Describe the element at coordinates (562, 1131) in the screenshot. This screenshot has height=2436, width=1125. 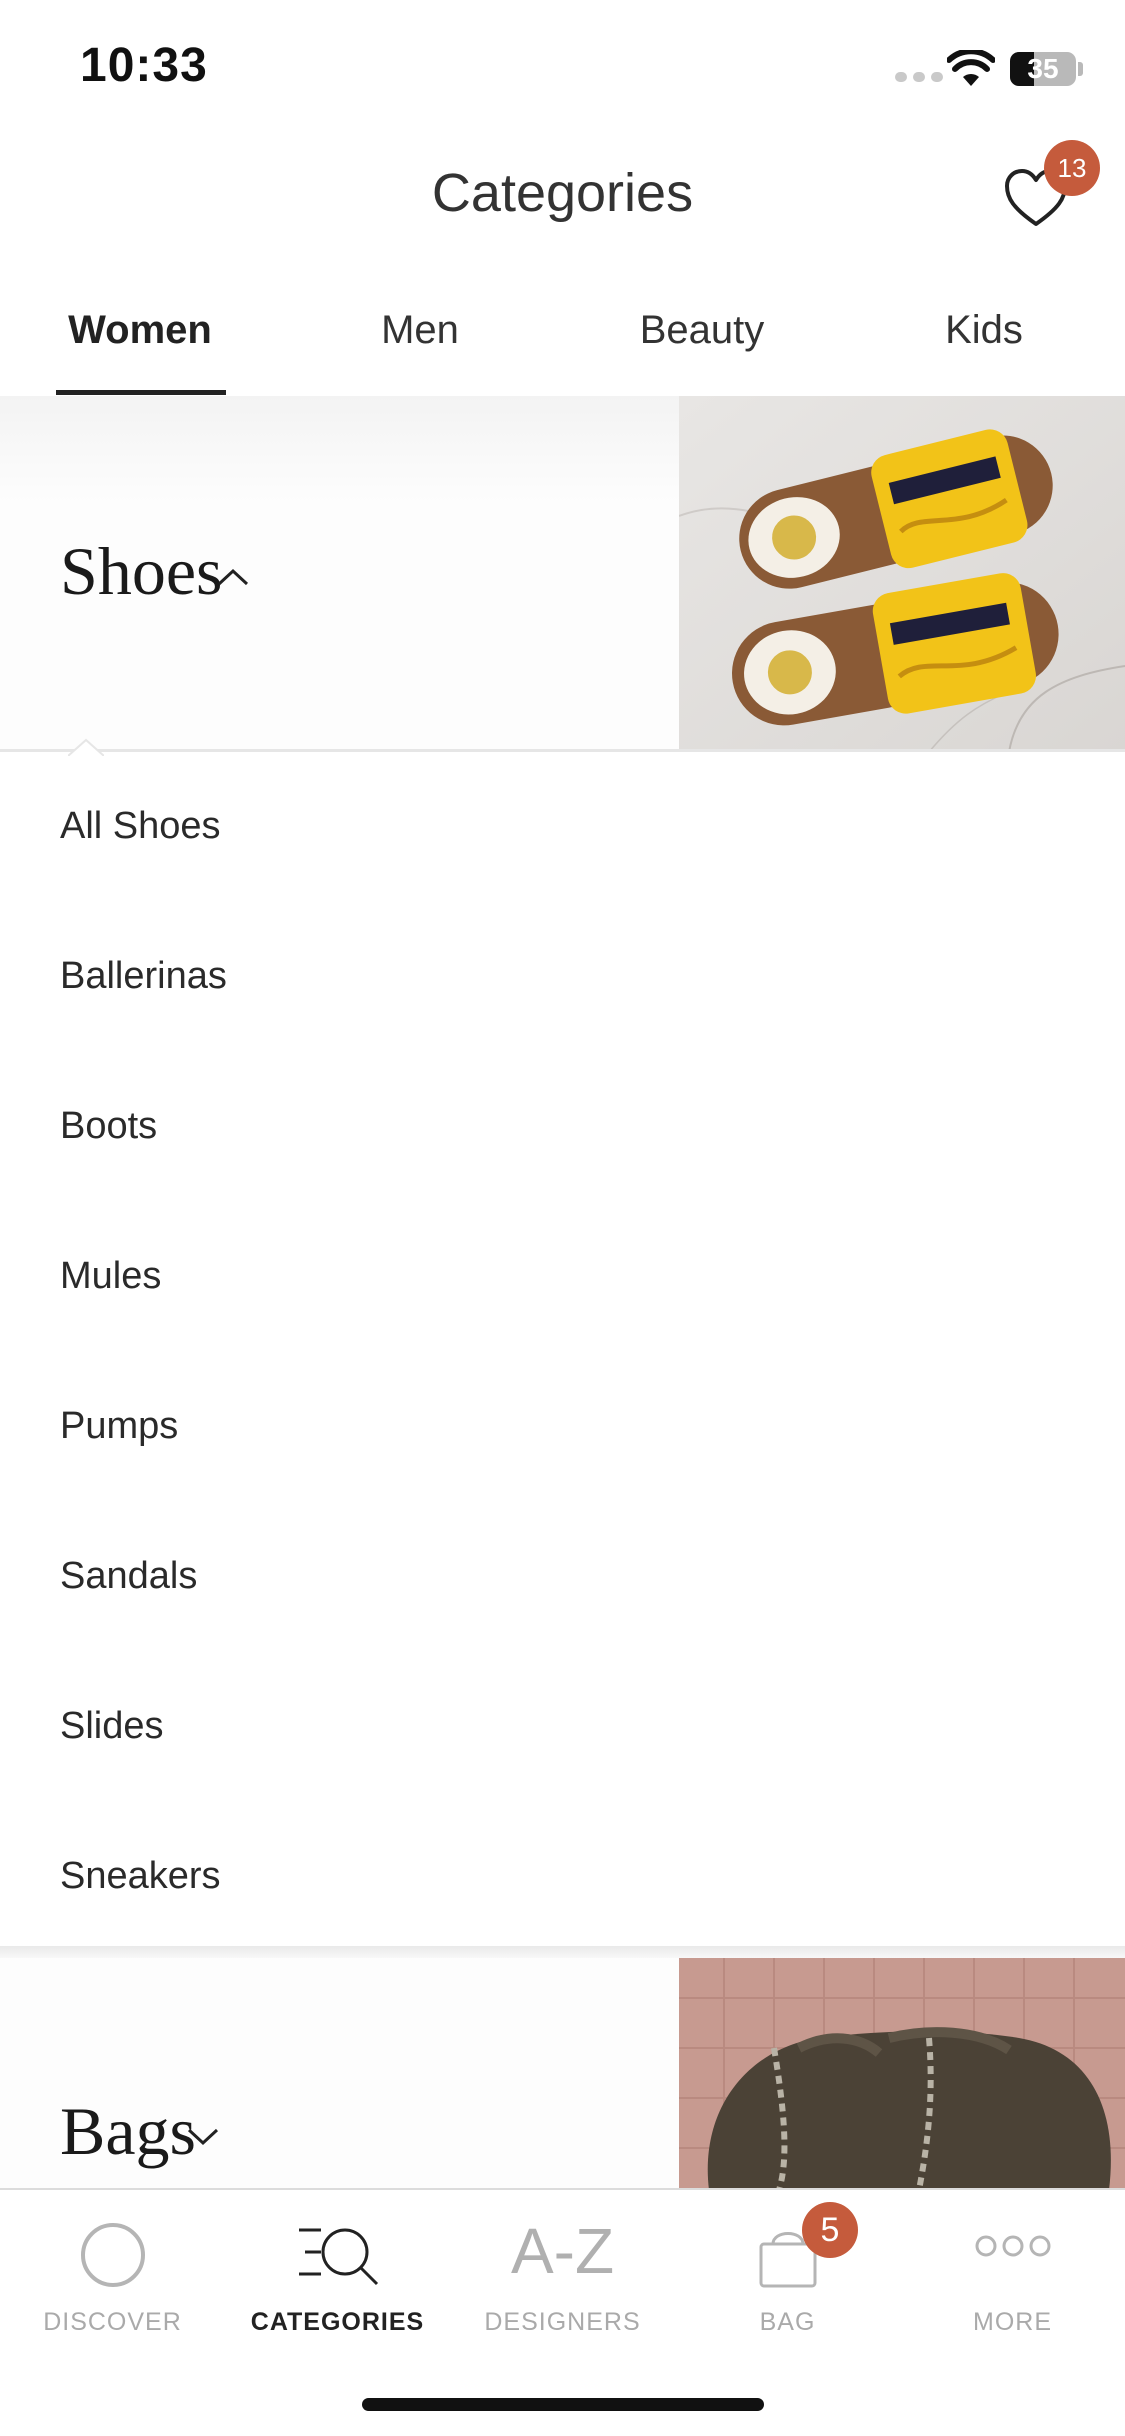
I see `subcategory-boots: Boots` at that location.